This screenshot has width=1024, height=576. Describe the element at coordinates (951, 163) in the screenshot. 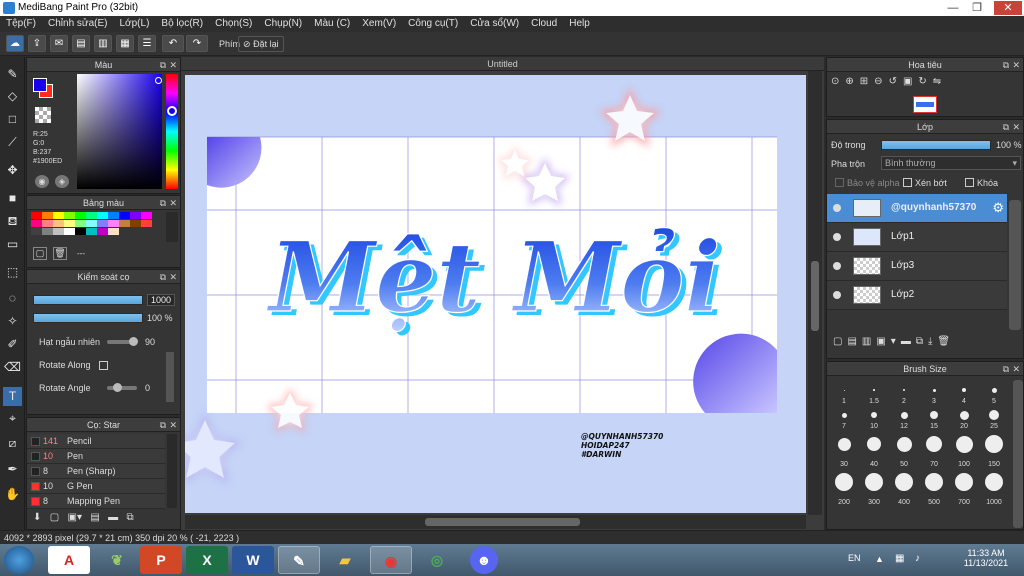

I see `blend-mode-select: Bình thường ▾` at that location.